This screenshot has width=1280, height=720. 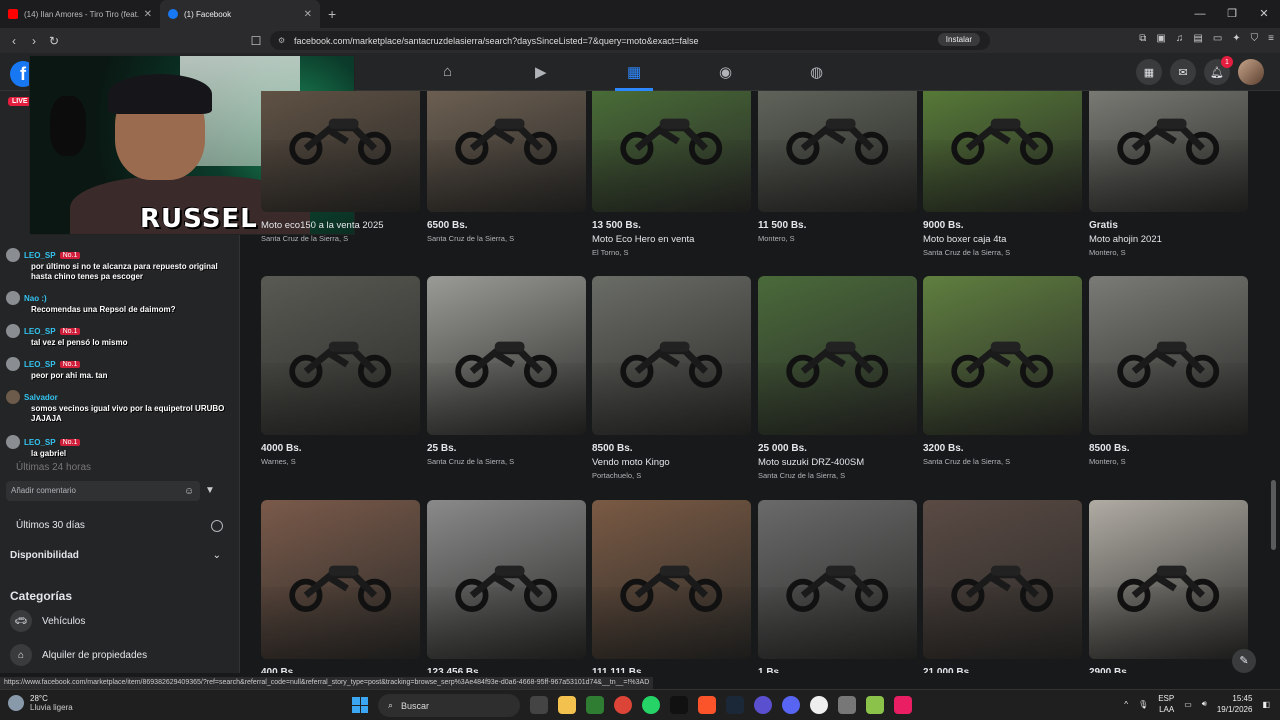 I want to click on network-icon: ▭, so click(x=1188, y=704).